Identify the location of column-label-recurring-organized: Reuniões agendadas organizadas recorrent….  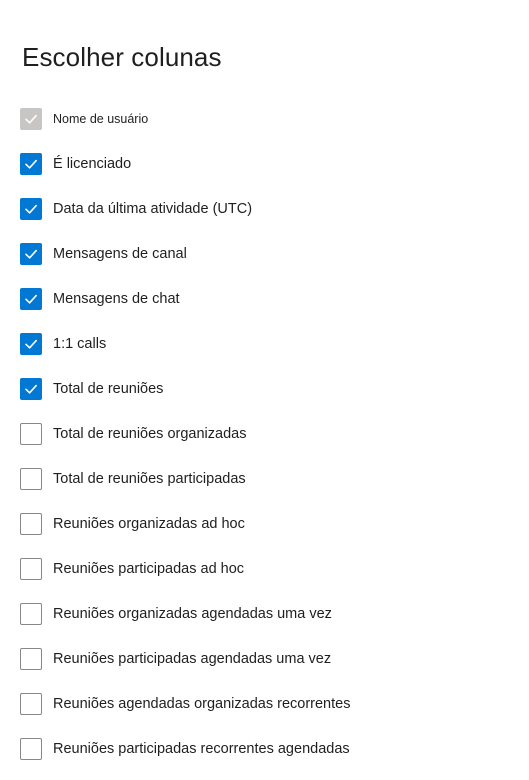
(202, 703).